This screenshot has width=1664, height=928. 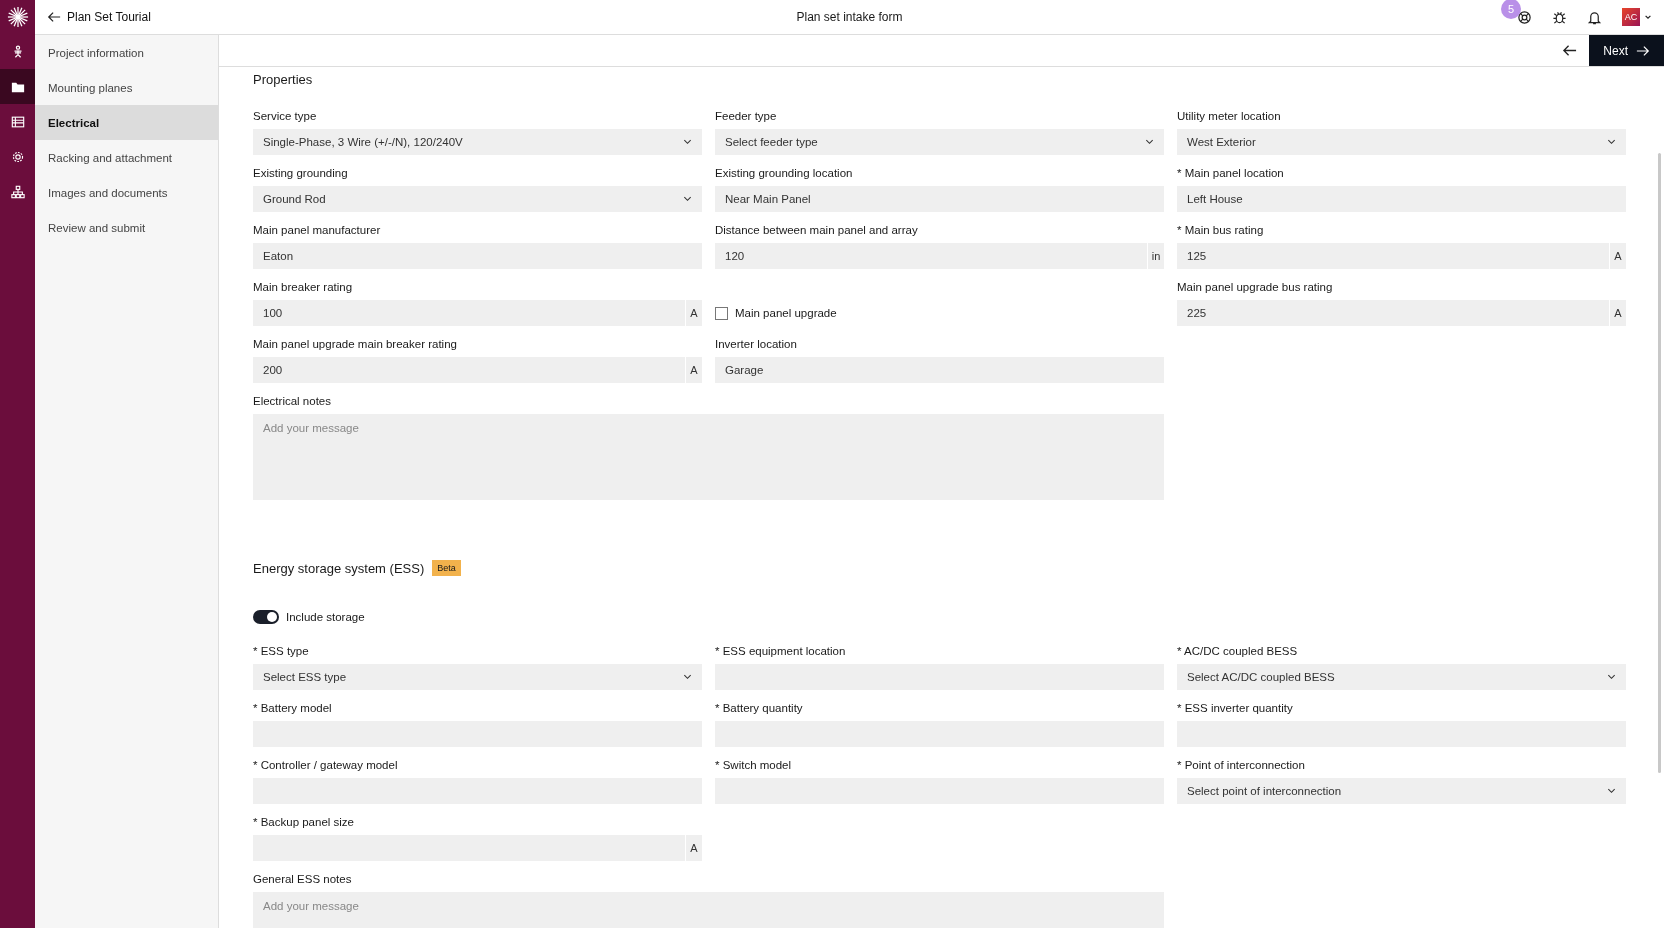 What do you see at coordinates (817, 230) in the screenshot?
I see `field-label: Distance between main panel and array` at bounding box center [817, 230].